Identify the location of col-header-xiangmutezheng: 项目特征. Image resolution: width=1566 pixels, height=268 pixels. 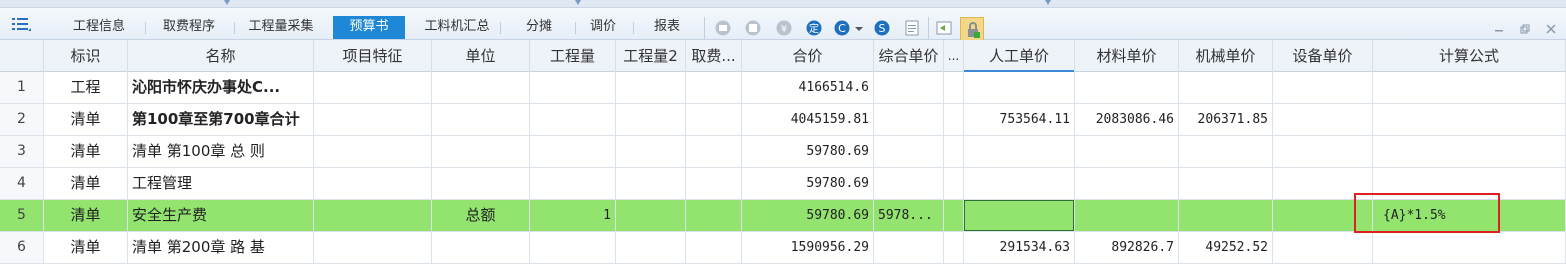
(373, 56).